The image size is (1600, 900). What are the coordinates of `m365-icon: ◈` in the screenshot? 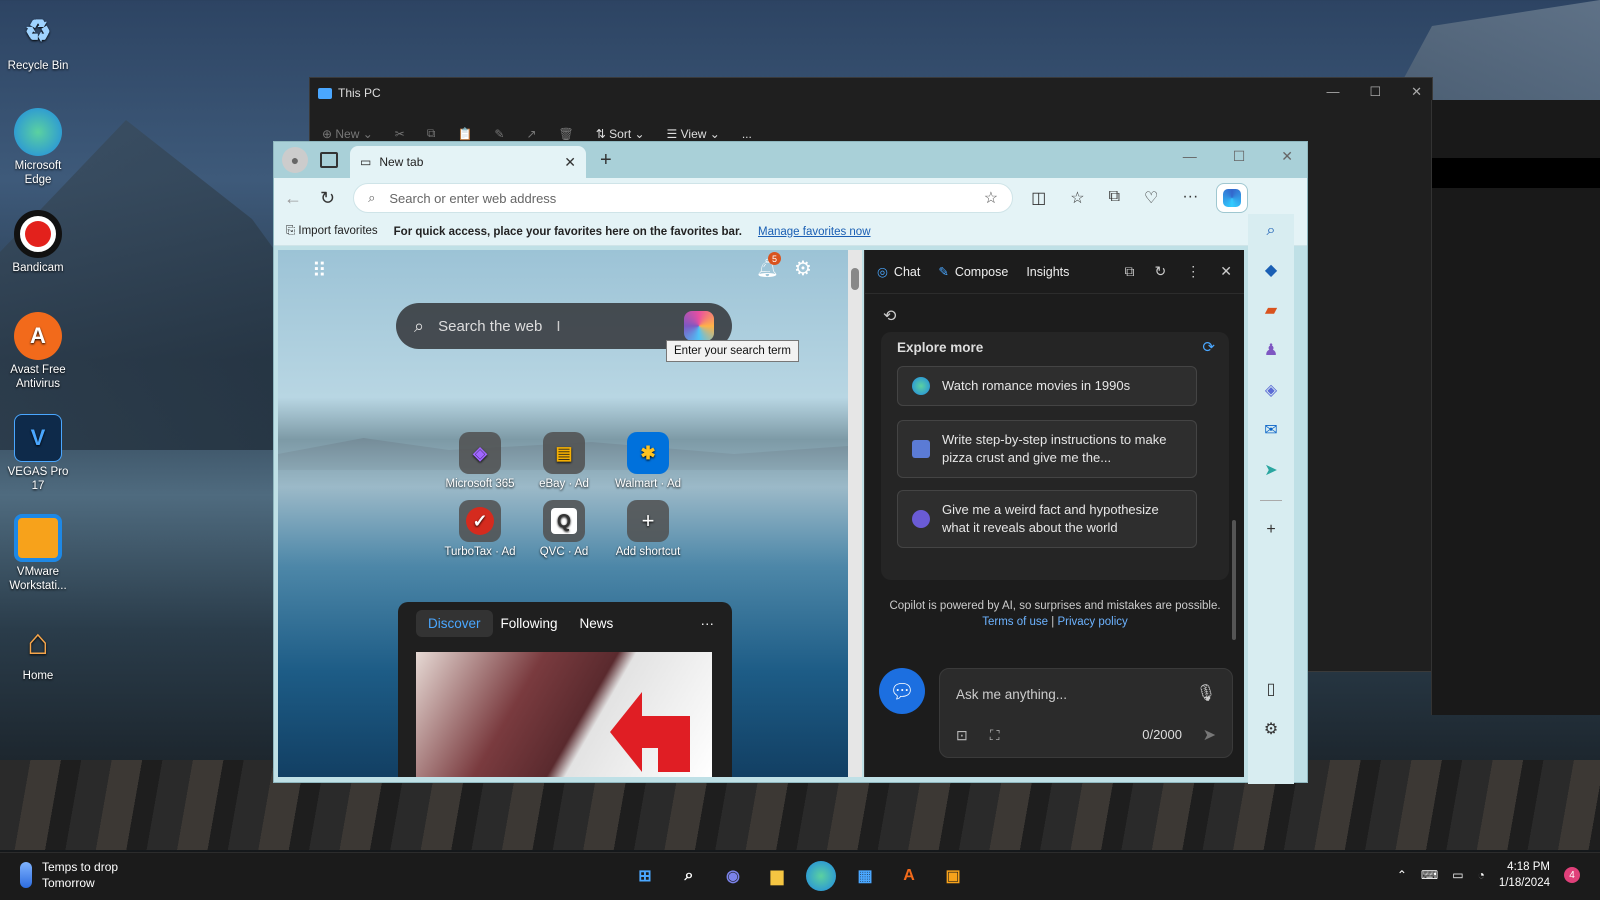 It's located at (1271, 390).